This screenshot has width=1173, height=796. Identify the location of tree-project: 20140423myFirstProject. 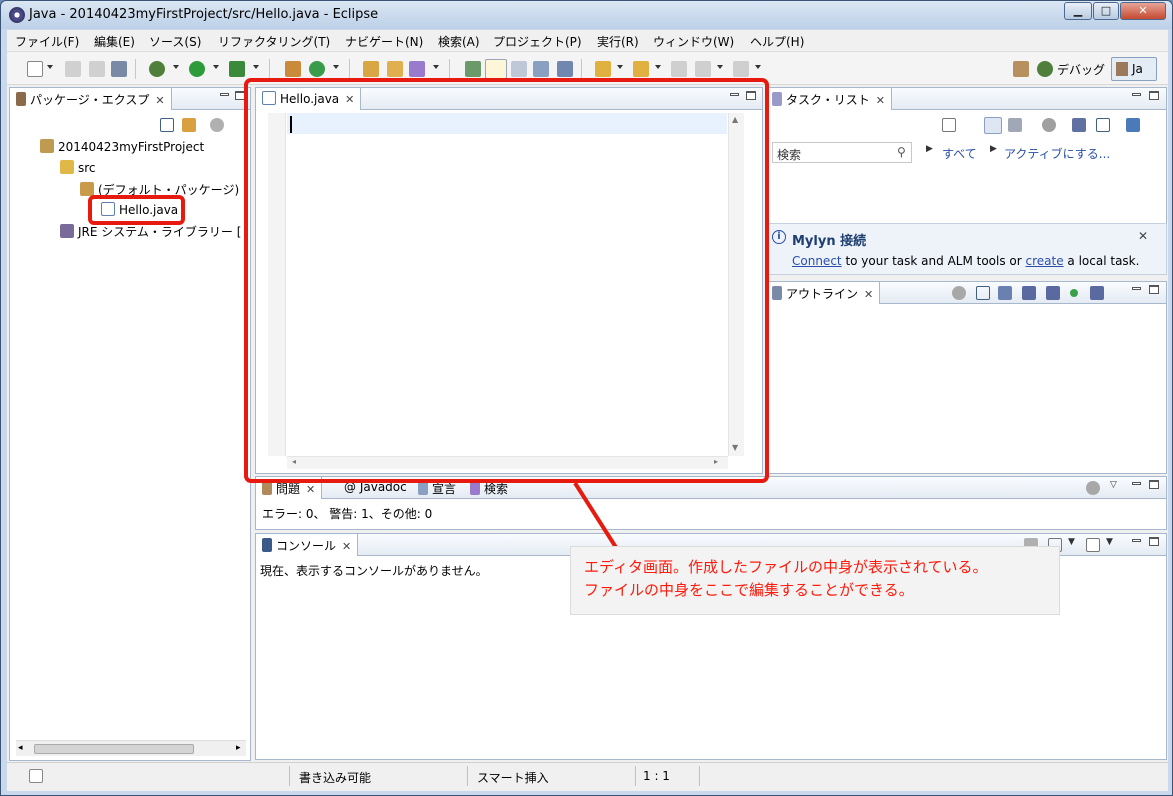
(122, 146).